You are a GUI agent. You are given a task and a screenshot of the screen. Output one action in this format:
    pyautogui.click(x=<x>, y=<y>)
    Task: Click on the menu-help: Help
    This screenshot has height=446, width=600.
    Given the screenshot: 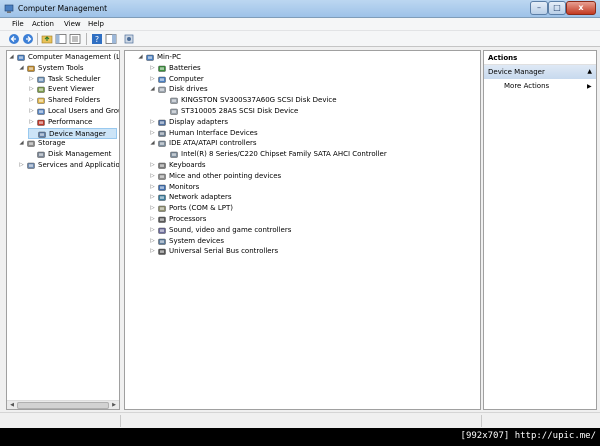 What is the action you would take?
    pyautogui.click(x=96, y=24)
    